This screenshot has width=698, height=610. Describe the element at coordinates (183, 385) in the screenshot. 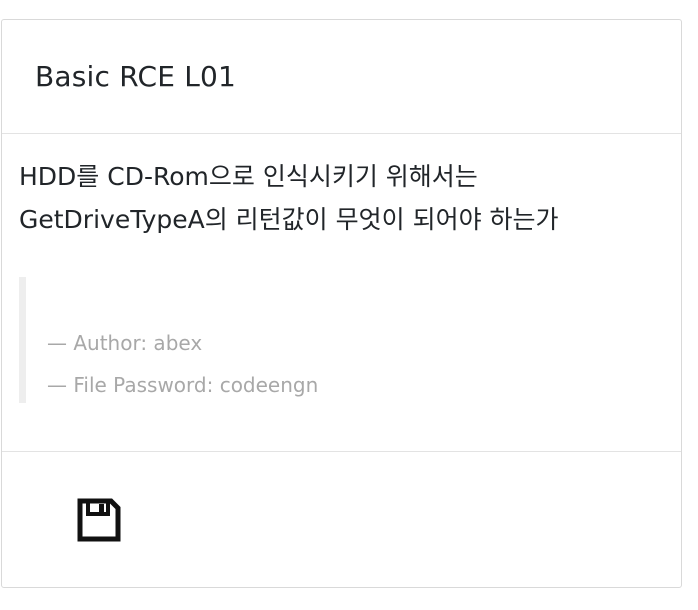

I see `file-password-line: — File Password: codeengn` at that location.